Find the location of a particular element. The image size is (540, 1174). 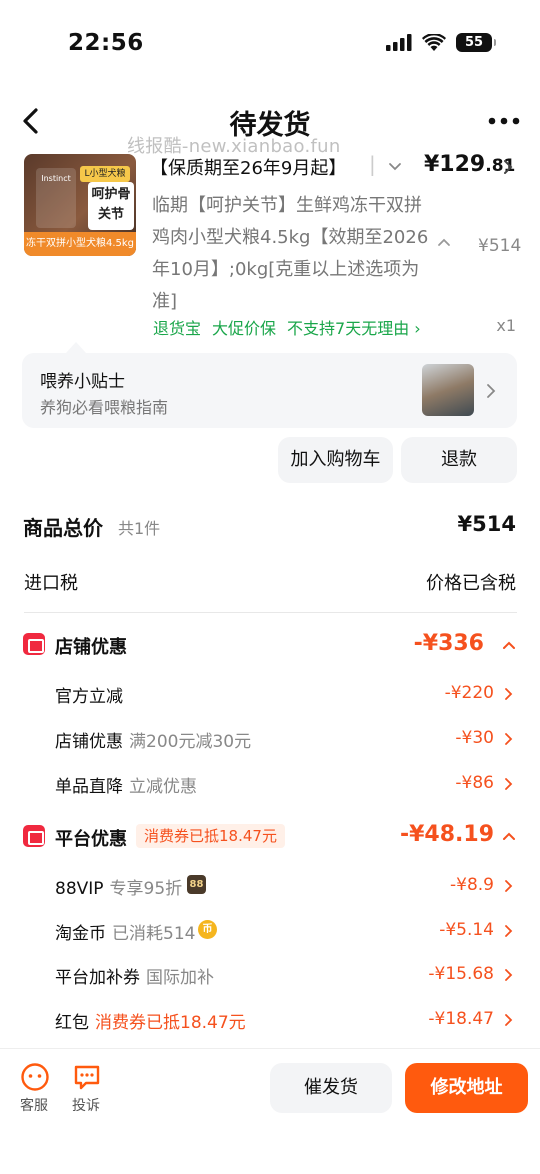

product-quantity: x1 is located at coordinates (506, 325).